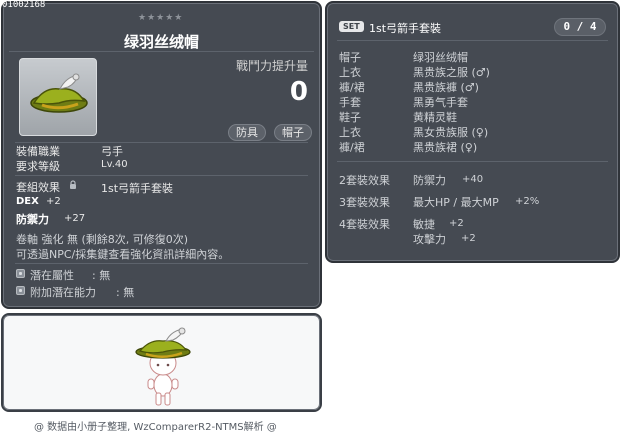  Describe the element at coordinates (38, 187) in the screenshot. I see `set-effect-label: 套組效果` at that location.